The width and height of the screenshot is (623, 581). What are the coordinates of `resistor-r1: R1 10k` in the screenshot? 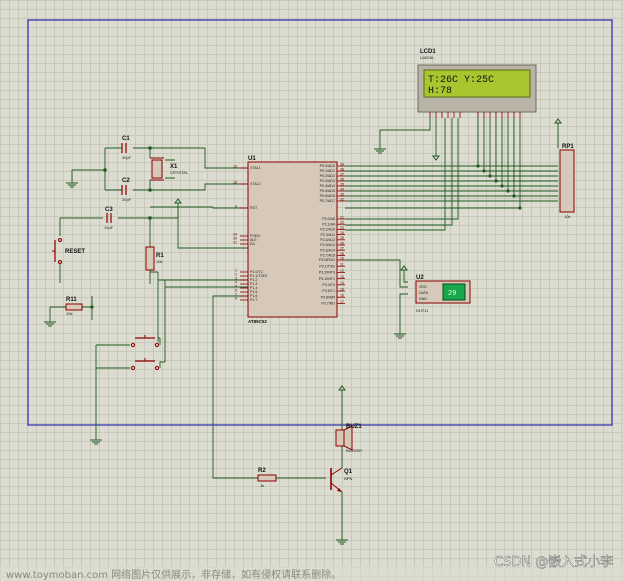 It's located at (154, 258).